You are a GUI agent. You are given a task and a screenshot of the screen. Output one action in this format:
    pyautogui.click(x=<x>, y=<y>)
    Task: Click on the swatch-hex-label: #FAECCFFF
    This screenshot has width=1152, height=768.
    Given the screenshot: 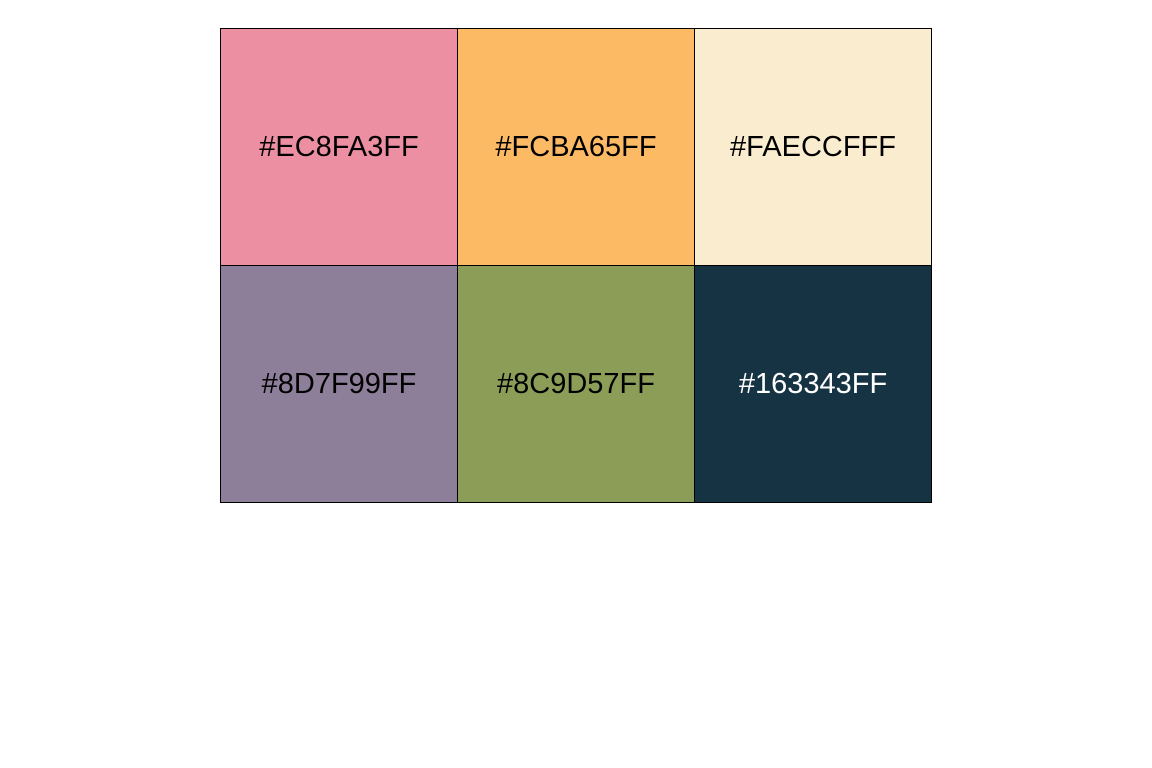 What is the action you would take?
    pyautogui.click(x=813, y=146)
    